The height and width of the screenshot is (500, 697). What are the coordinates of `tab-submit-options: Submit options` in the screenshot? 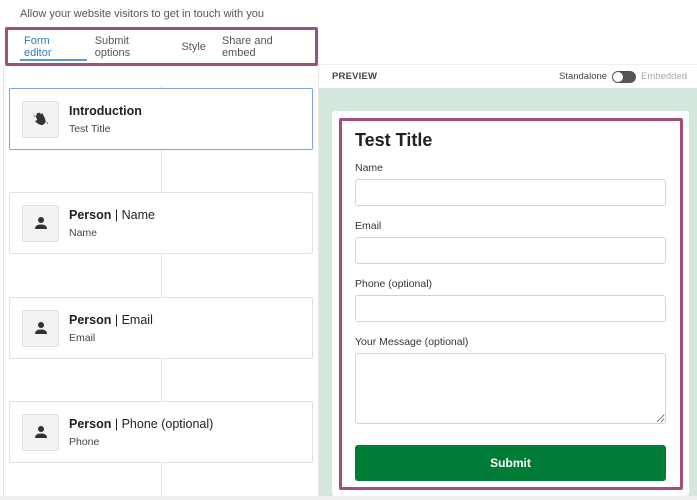 It's located at (130, 46).